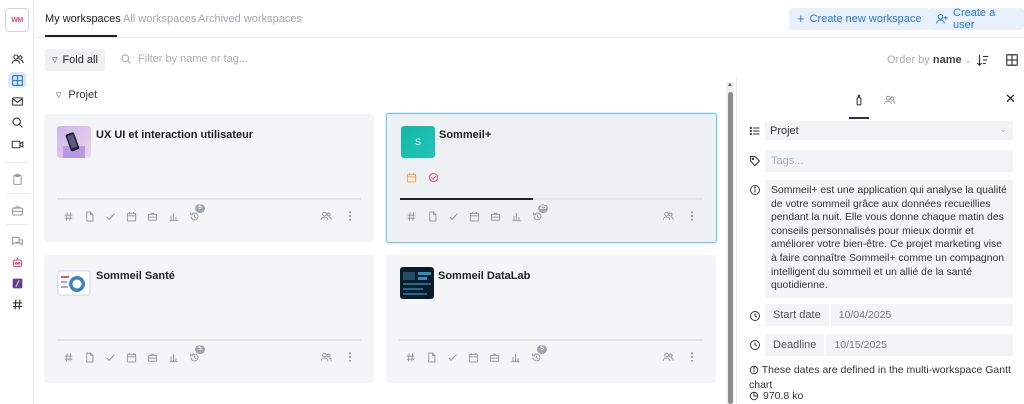 This screenshot has width=1024, height=404. Describe the element at coordinates (17, 101) in the screenshot. I see `mail-icon` at that location.